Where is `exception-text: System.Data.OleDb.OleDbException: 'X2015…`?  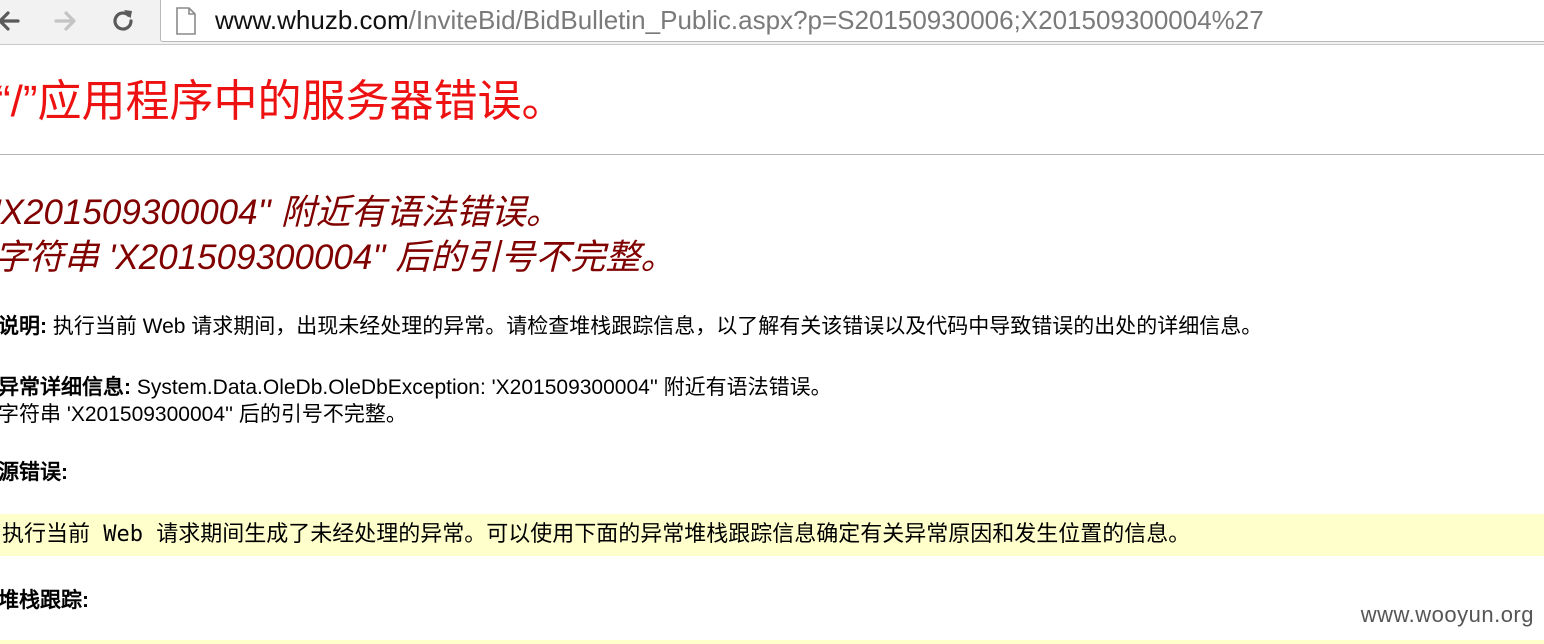
exception-text: System.Data.OleDb.OleDbException: 'X2015… is located at coordinates (481, 387).